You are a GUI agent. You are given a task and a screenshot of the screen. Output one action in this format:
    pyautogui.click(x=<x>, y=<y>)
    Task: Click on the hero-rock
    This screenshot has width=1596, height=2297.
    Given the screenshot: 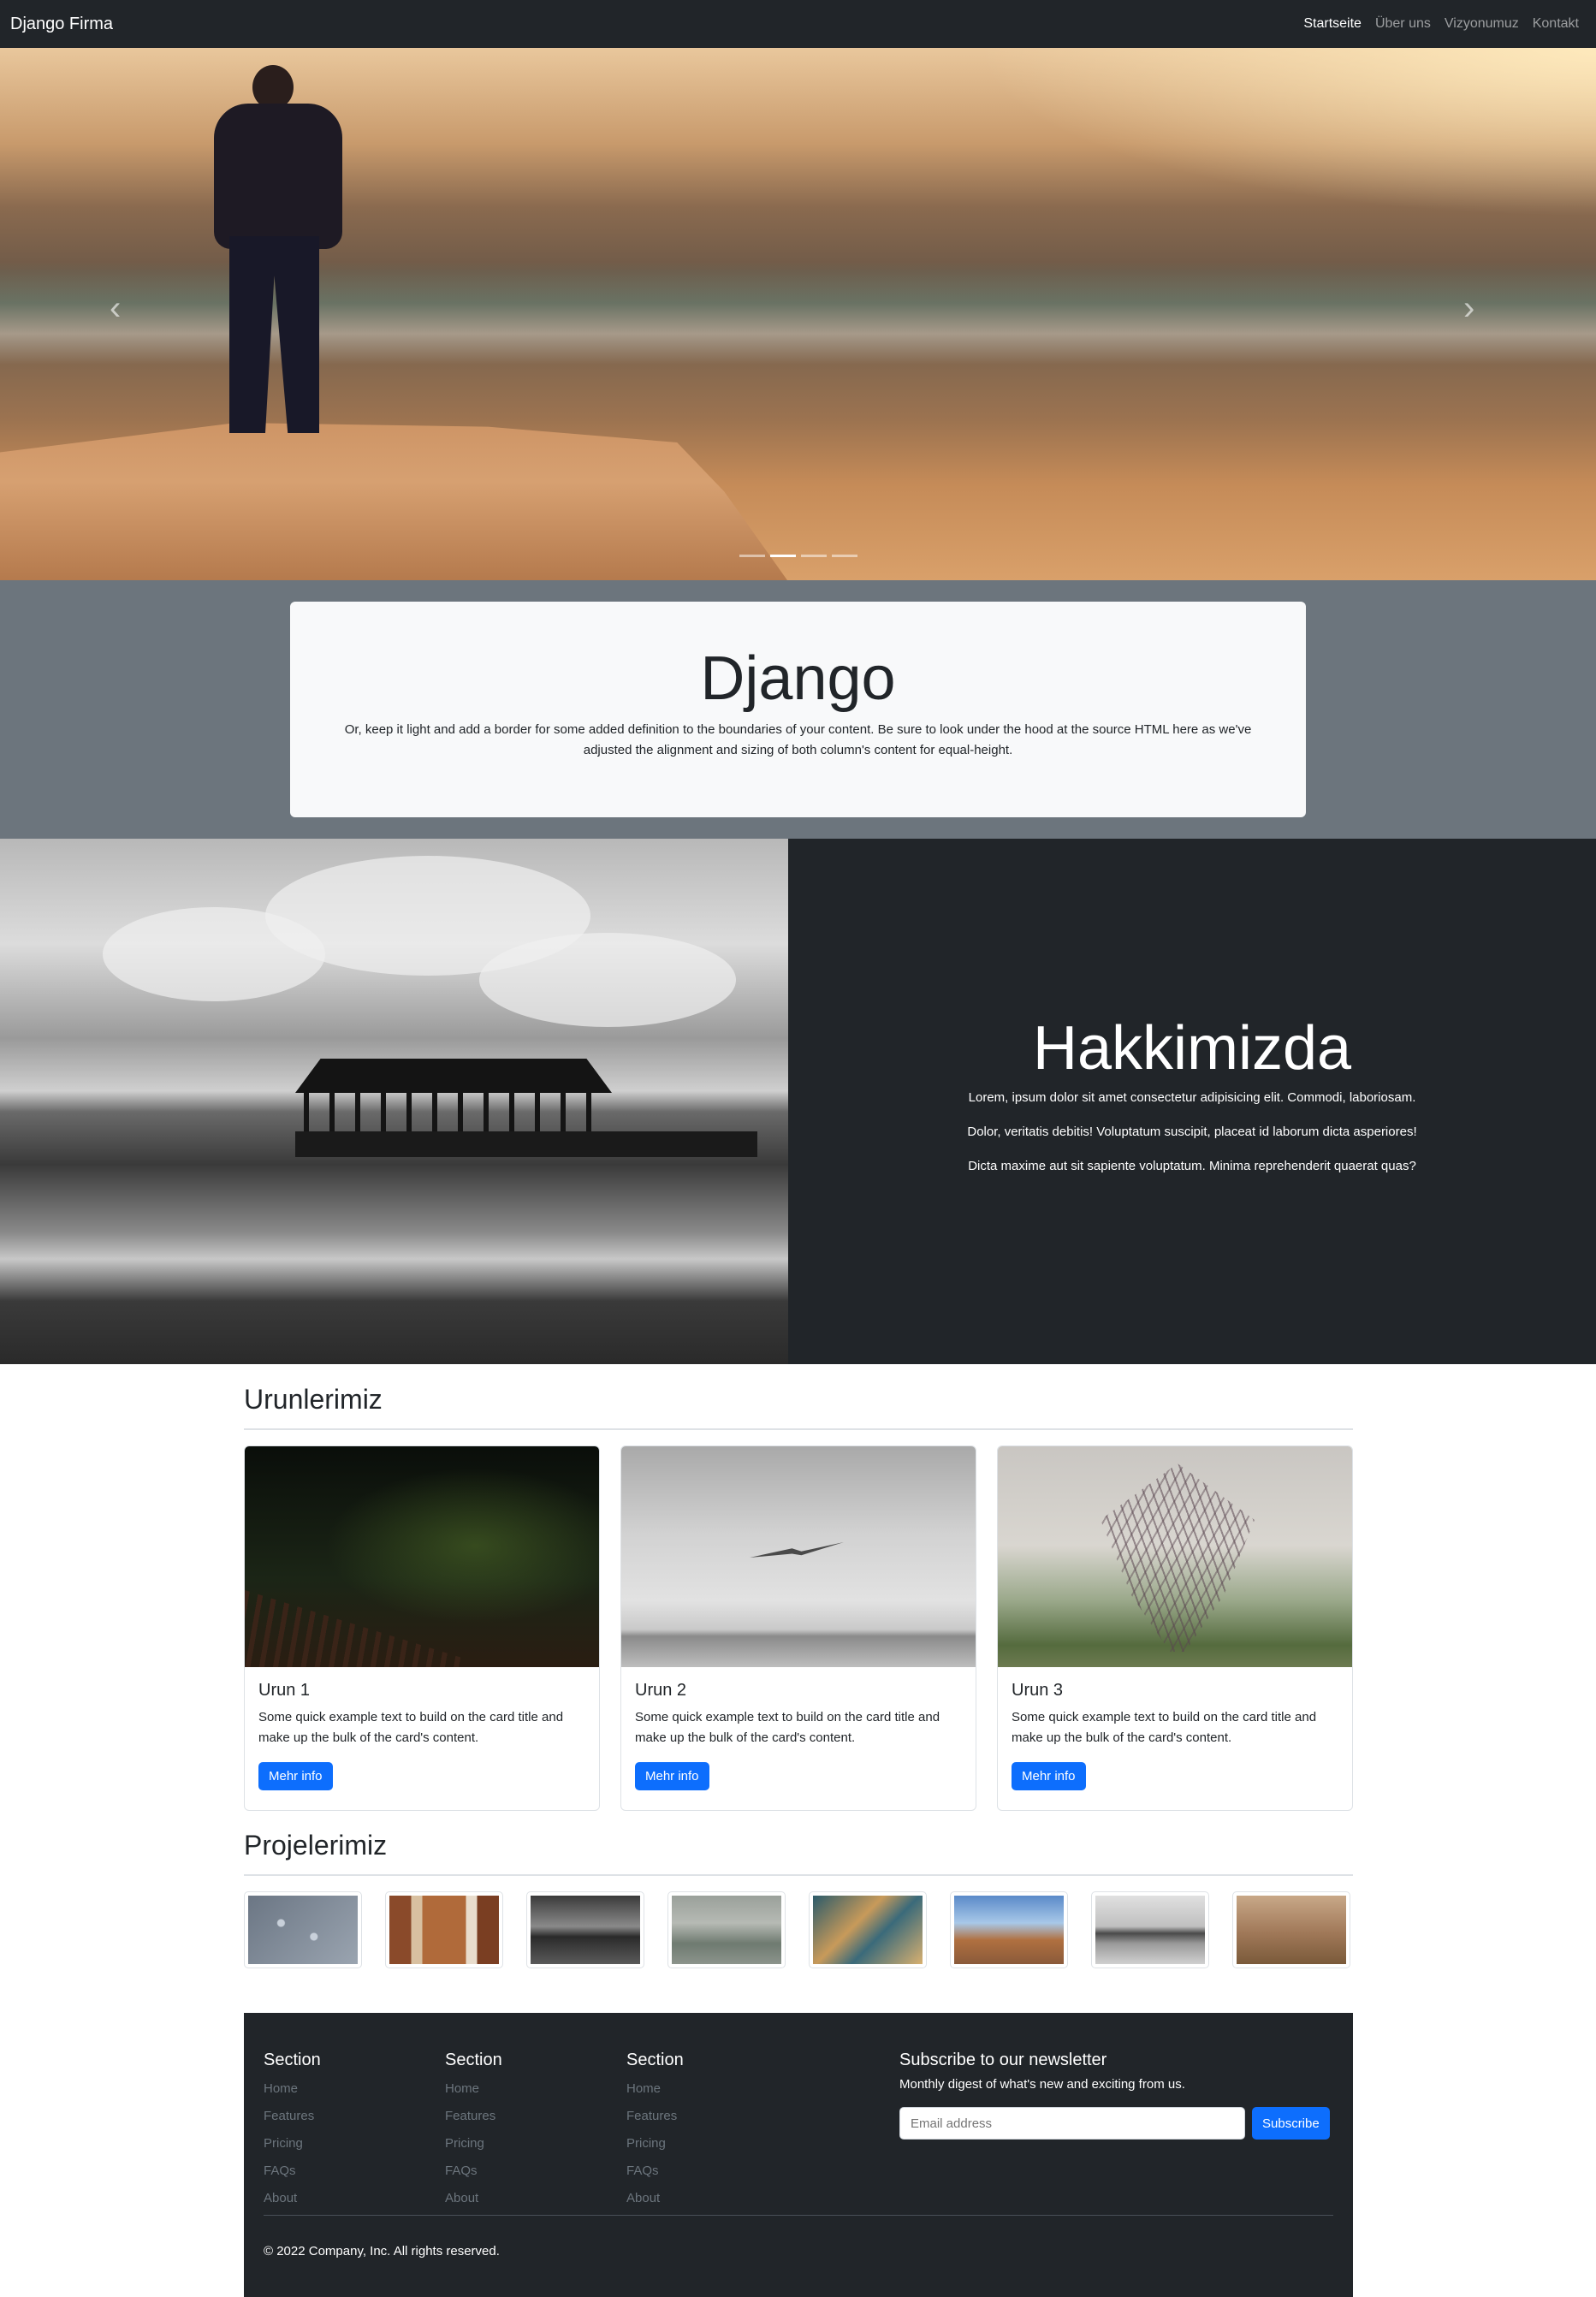 What is the action you would take?
    pyautogui.click(x=393, y=501)
    